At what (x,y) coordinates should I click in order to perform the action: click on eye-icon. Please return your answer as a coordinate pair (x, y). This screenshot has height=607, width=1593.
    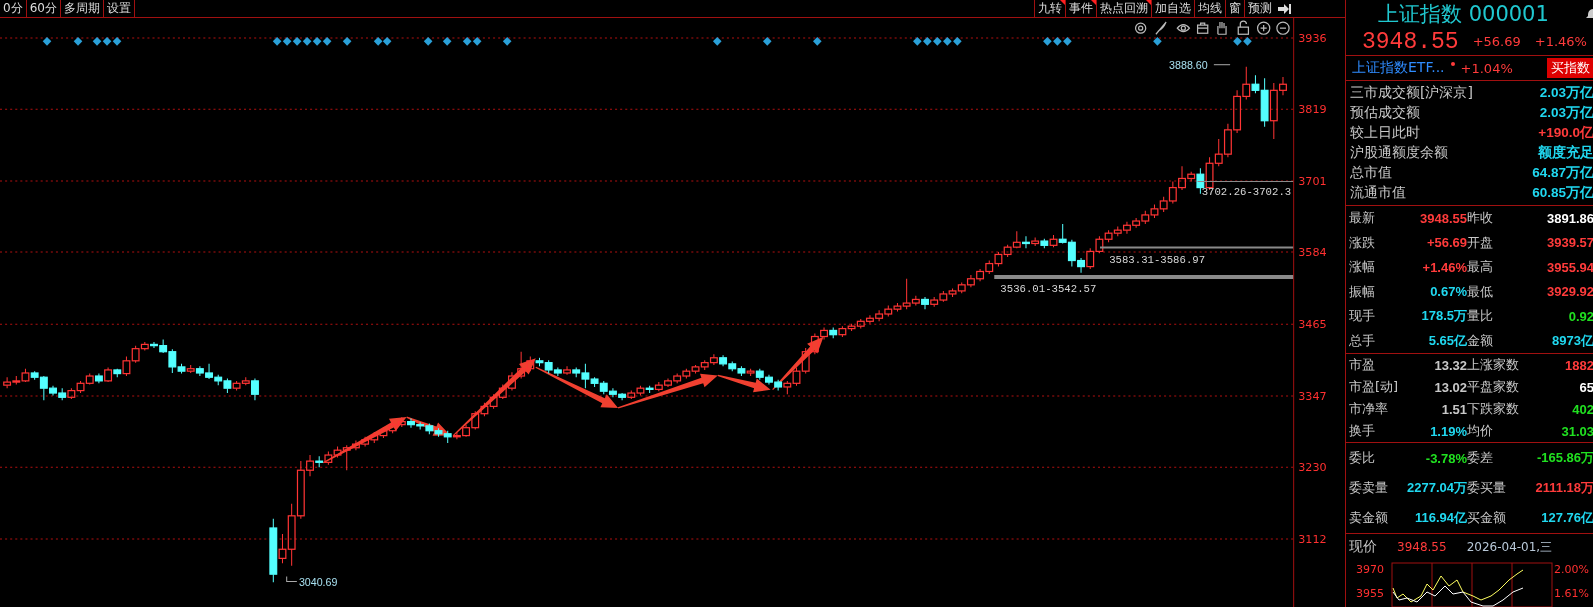
    Looking at the image, I should click on (1183, 28).